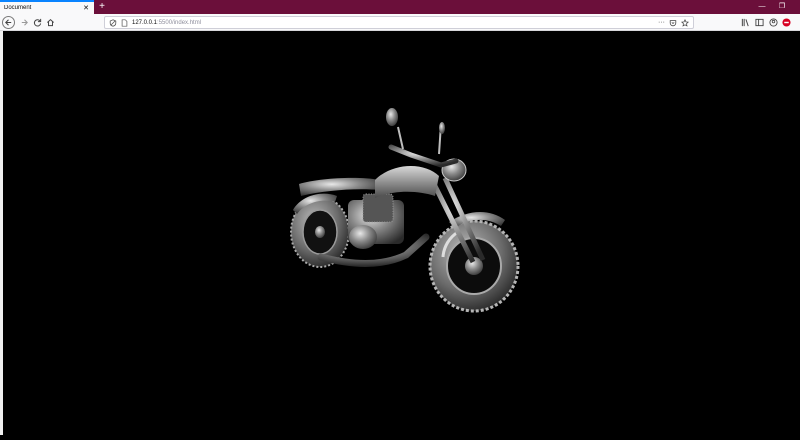 The height and width of the screenshot is (440, 800). I want to click on back-button, so click(8, 22).